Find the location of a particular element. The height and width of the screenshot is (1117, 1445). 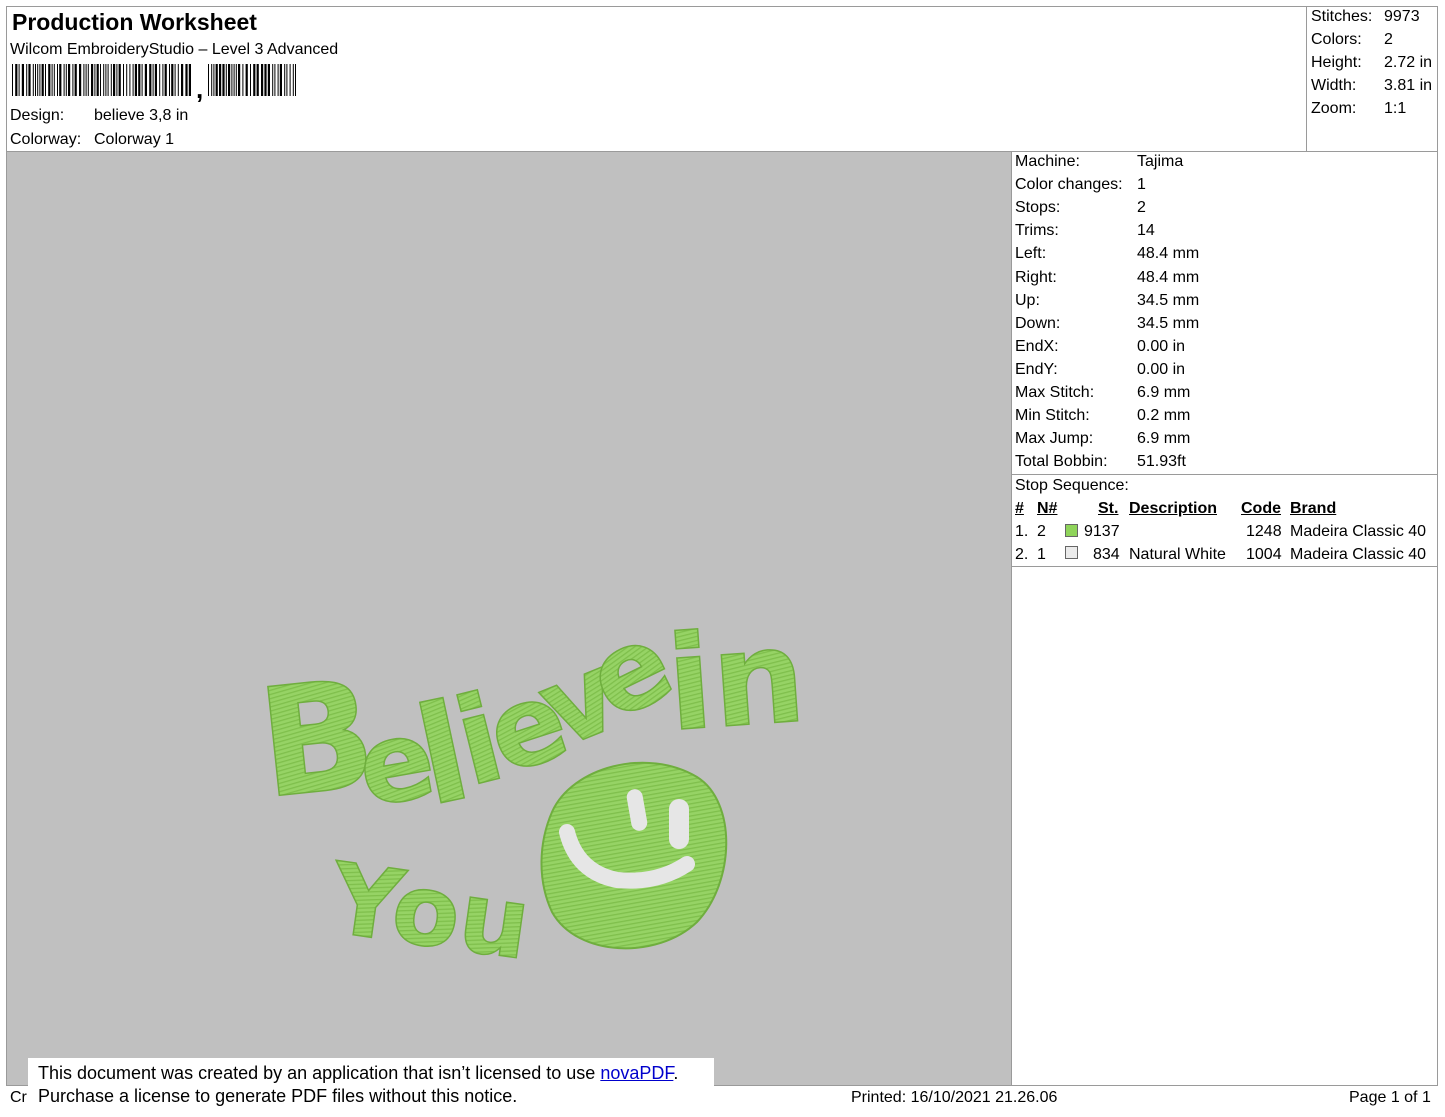

you-text: You is located at coordinates (430, 912).